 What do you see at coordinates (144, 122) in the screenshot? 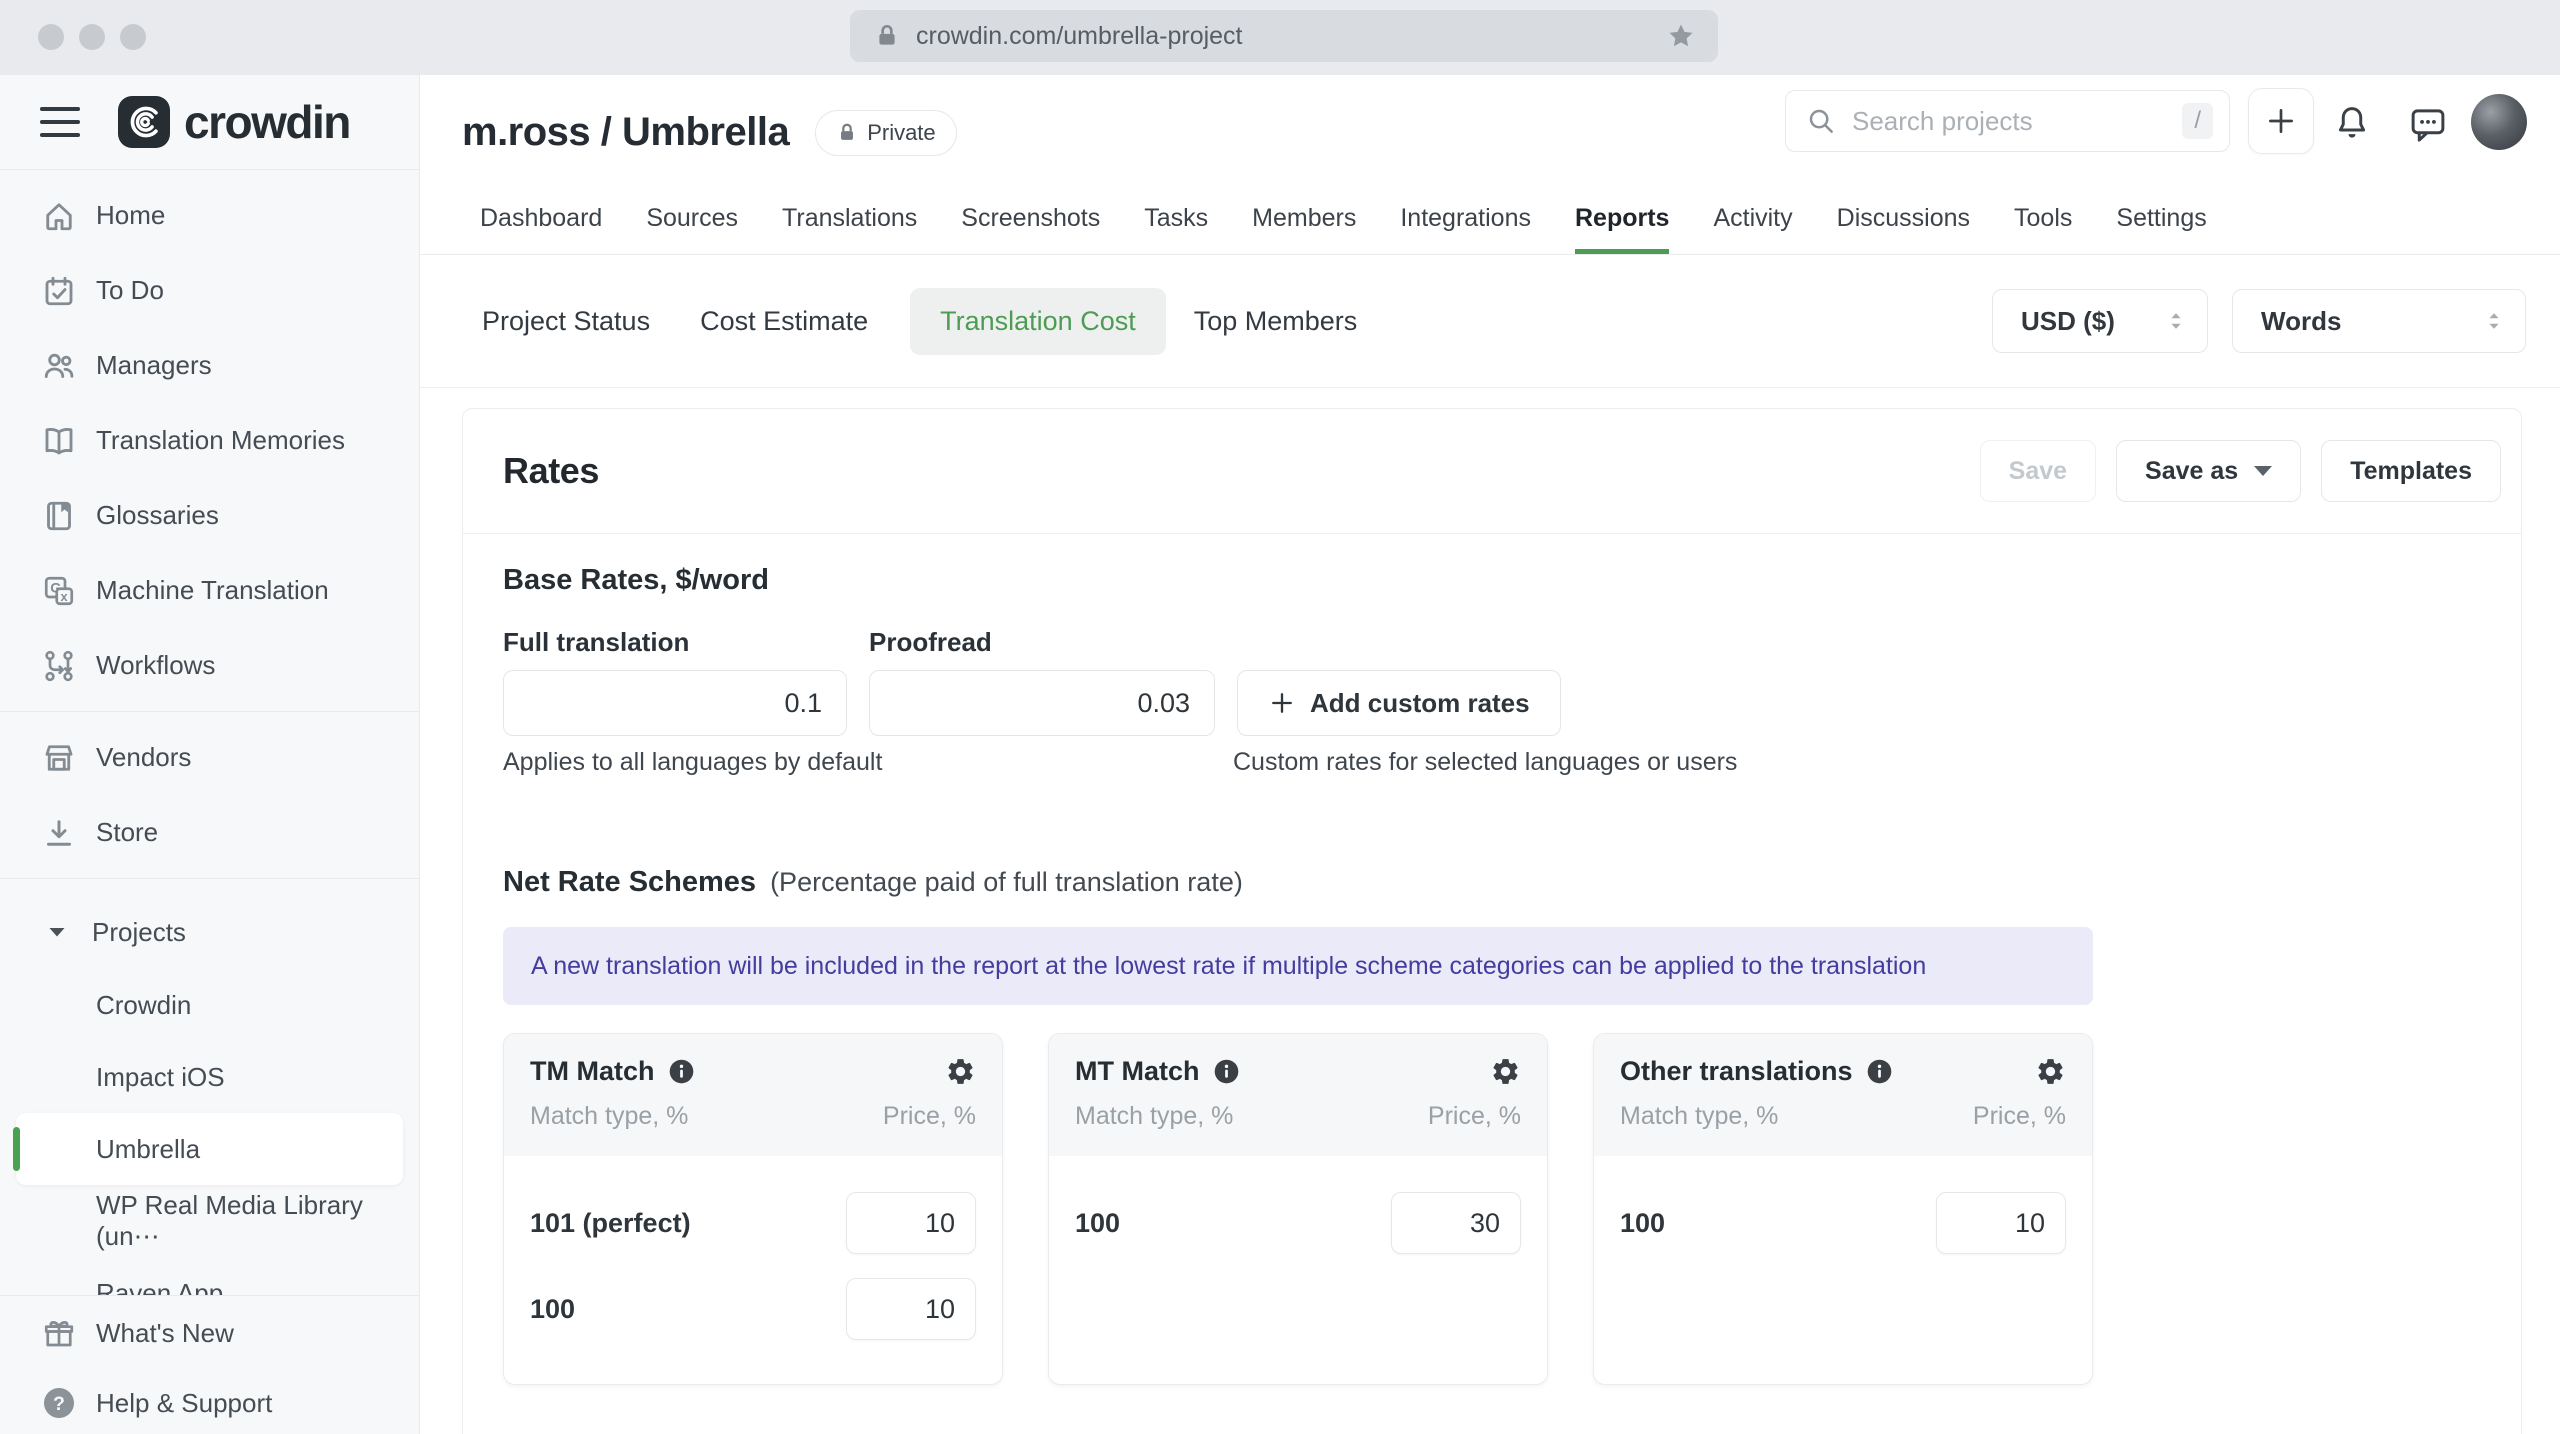
I see `crowdin-logo-mark` at bounding box center [144, 122].